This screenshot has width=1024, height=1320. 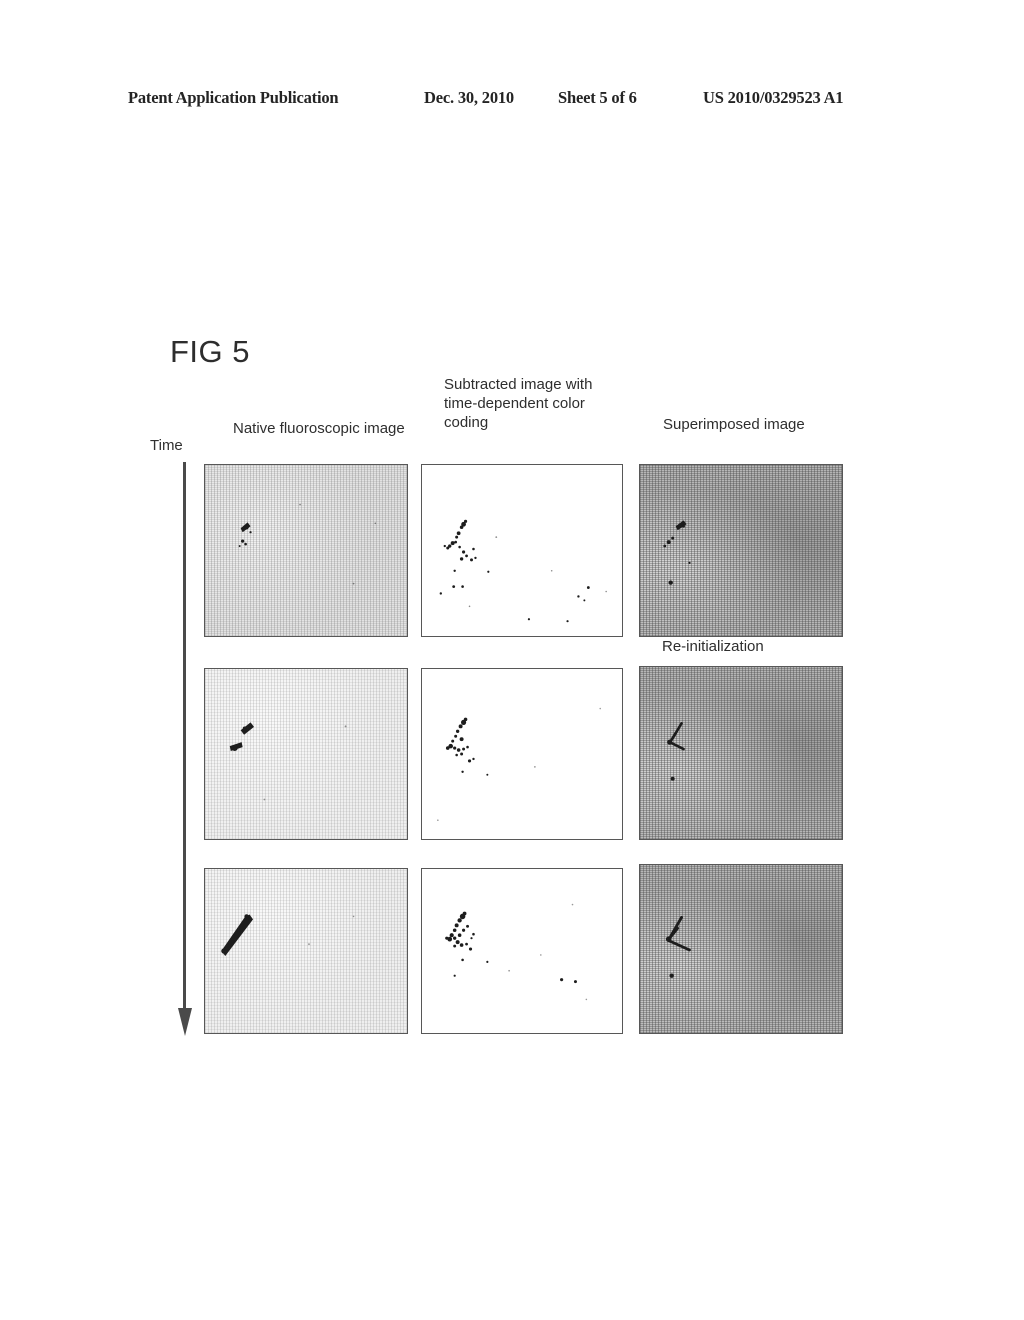 I want to click on panel-row3-subtracted-image, so click(x=522, y=951).